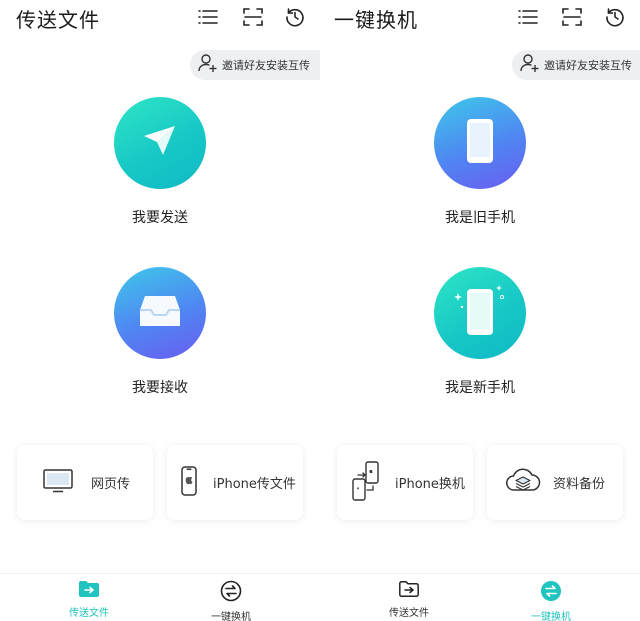  I want to click on phone-icon, so click(480, 143).